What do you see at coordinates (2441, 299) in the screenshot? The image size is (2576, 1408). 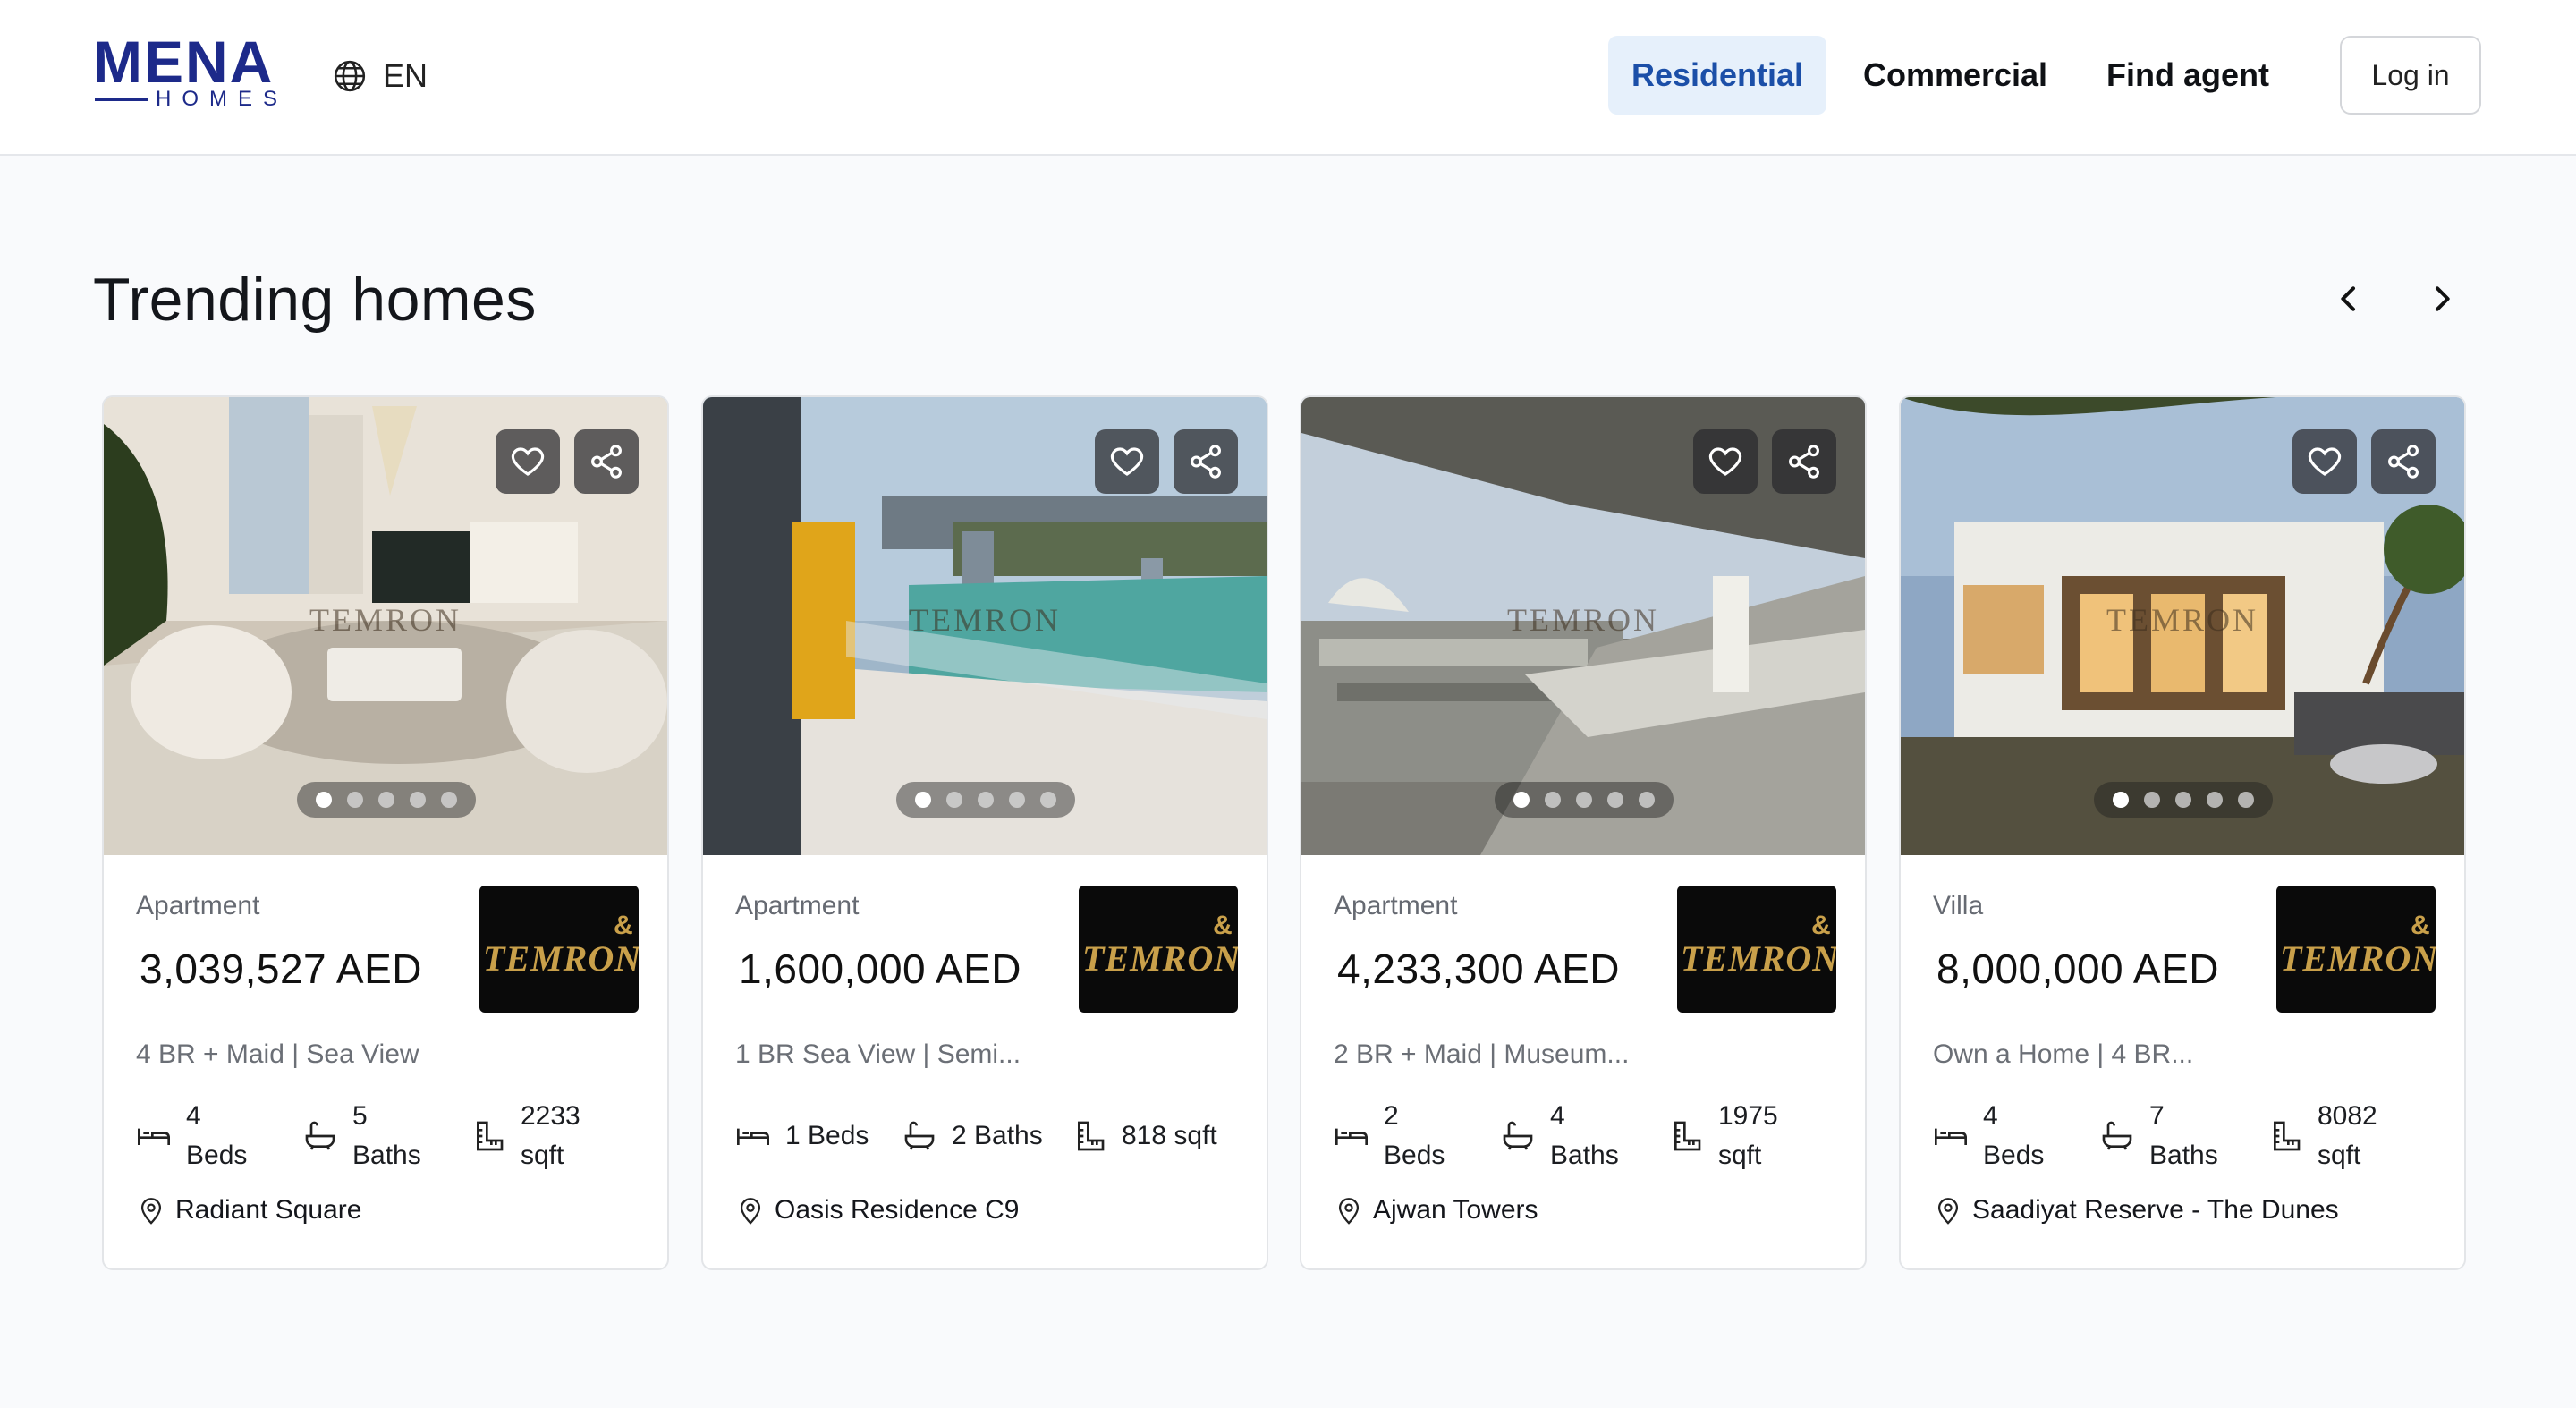 I see `carousel-next-button` at bounding box center [2441, 299].